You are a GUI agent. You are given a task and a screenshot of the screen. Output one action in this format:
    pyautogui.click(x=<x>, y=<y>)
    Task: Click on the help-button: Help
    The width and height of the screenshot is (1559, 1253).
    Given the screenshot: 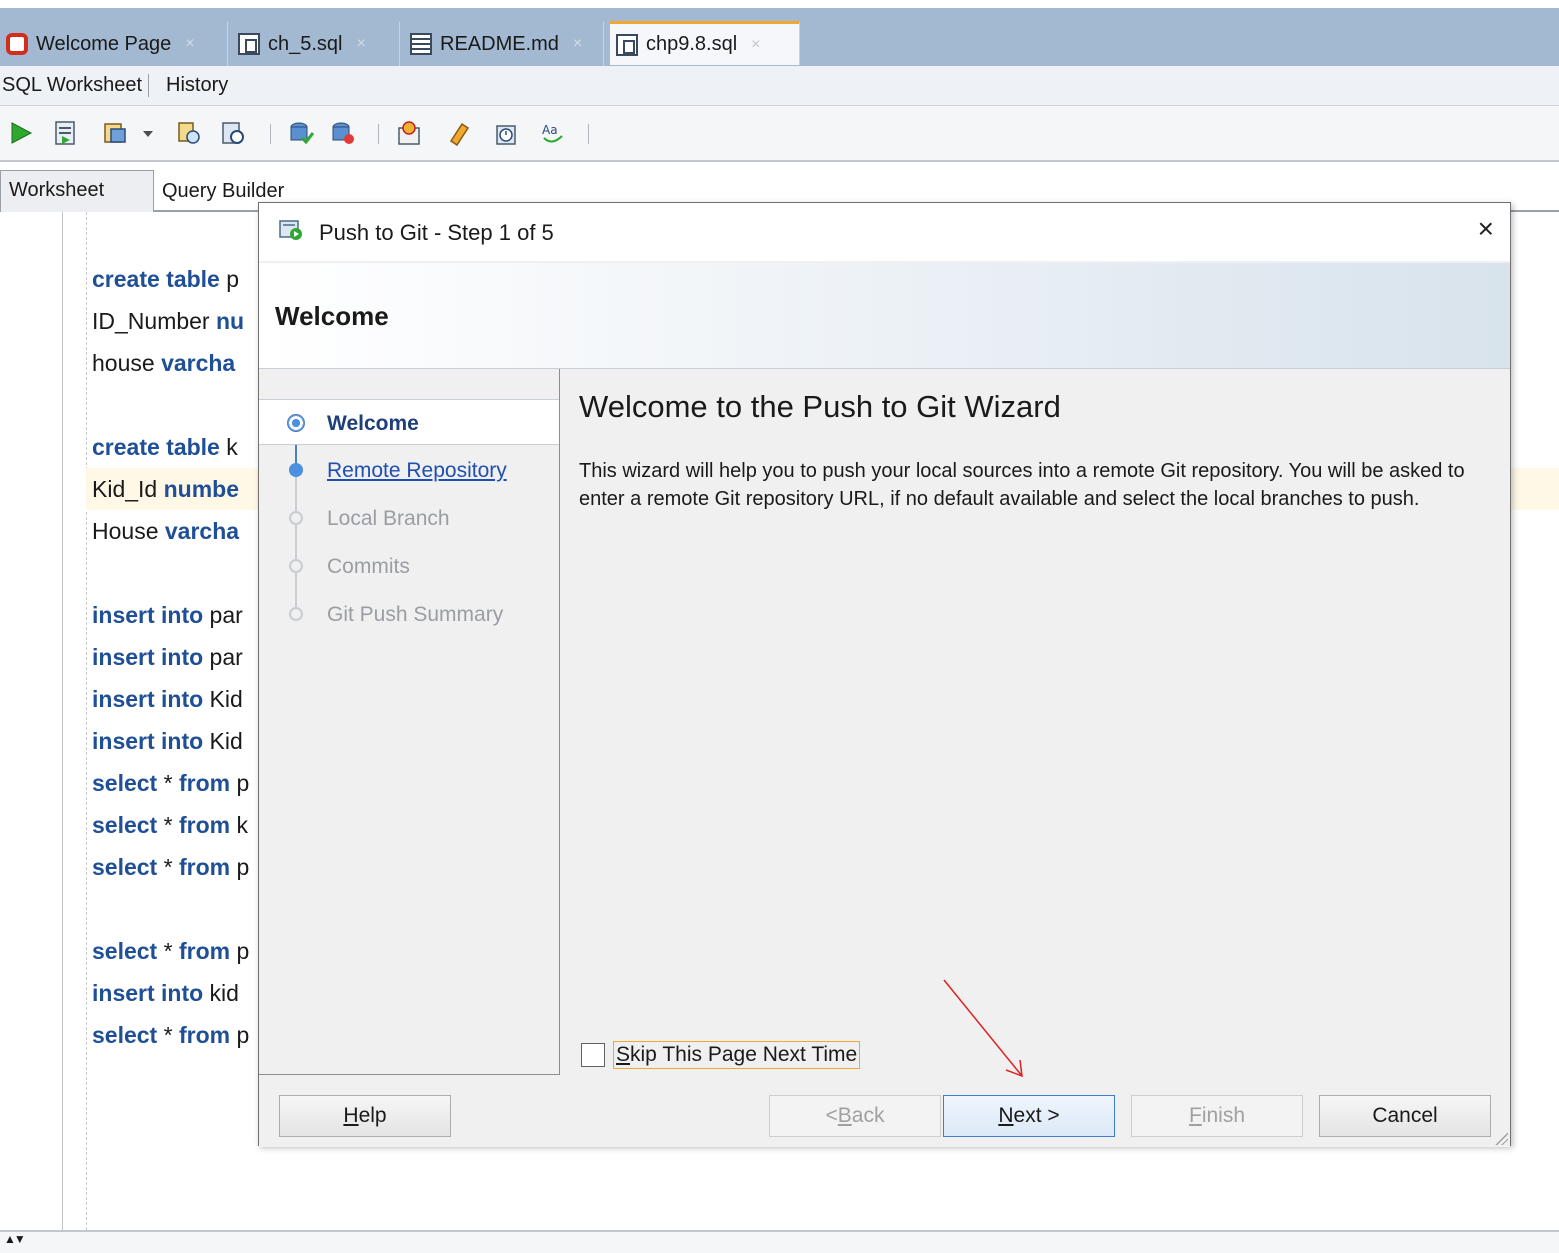 What is the action you would take?
    pyautogui.click(x=365, y=1116)
    